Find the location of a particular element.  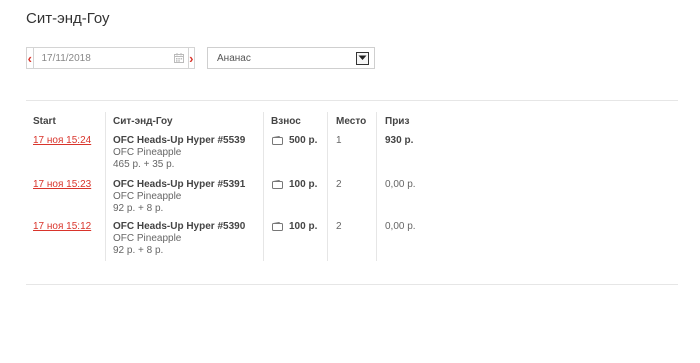

bottom-divider is located at coordinates (352, 284).